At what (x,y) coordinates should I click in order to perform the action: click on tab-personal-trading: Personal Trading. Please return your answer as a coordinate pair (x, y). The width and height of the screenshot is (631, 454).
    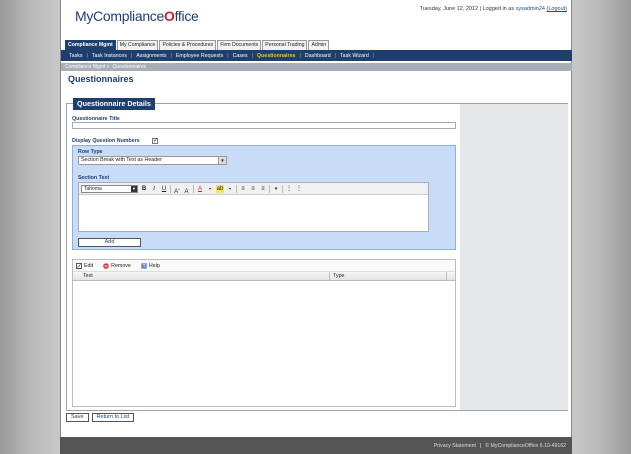
    Looking at the image, I should click on (285, 45).